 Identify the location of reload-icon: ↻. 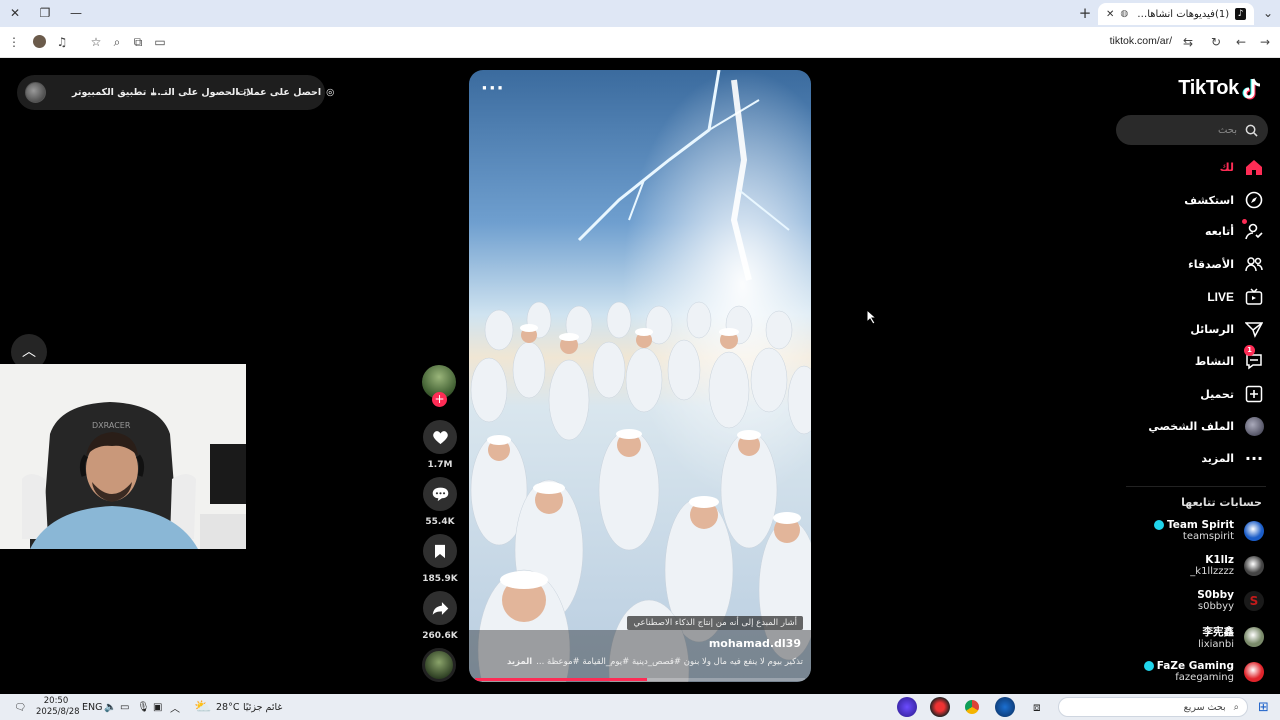
(1216, 42).